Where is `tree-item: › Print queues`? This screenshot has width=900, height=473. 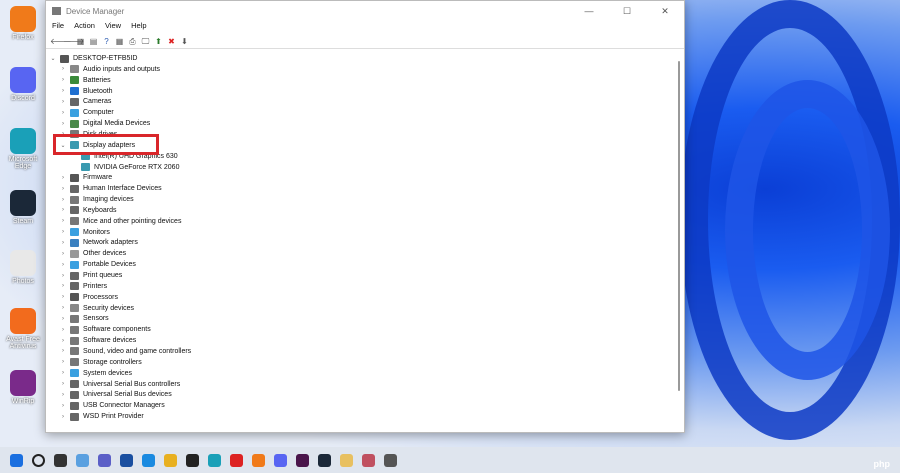 tree-item: › Print queues is located at coordinates (91, 275).